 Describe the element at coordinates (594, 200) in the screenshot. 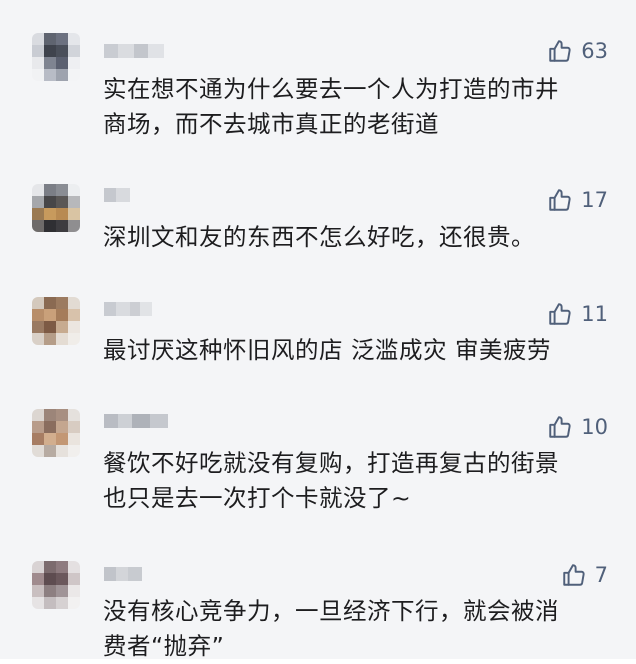

I see `like-count: 17` at that location.